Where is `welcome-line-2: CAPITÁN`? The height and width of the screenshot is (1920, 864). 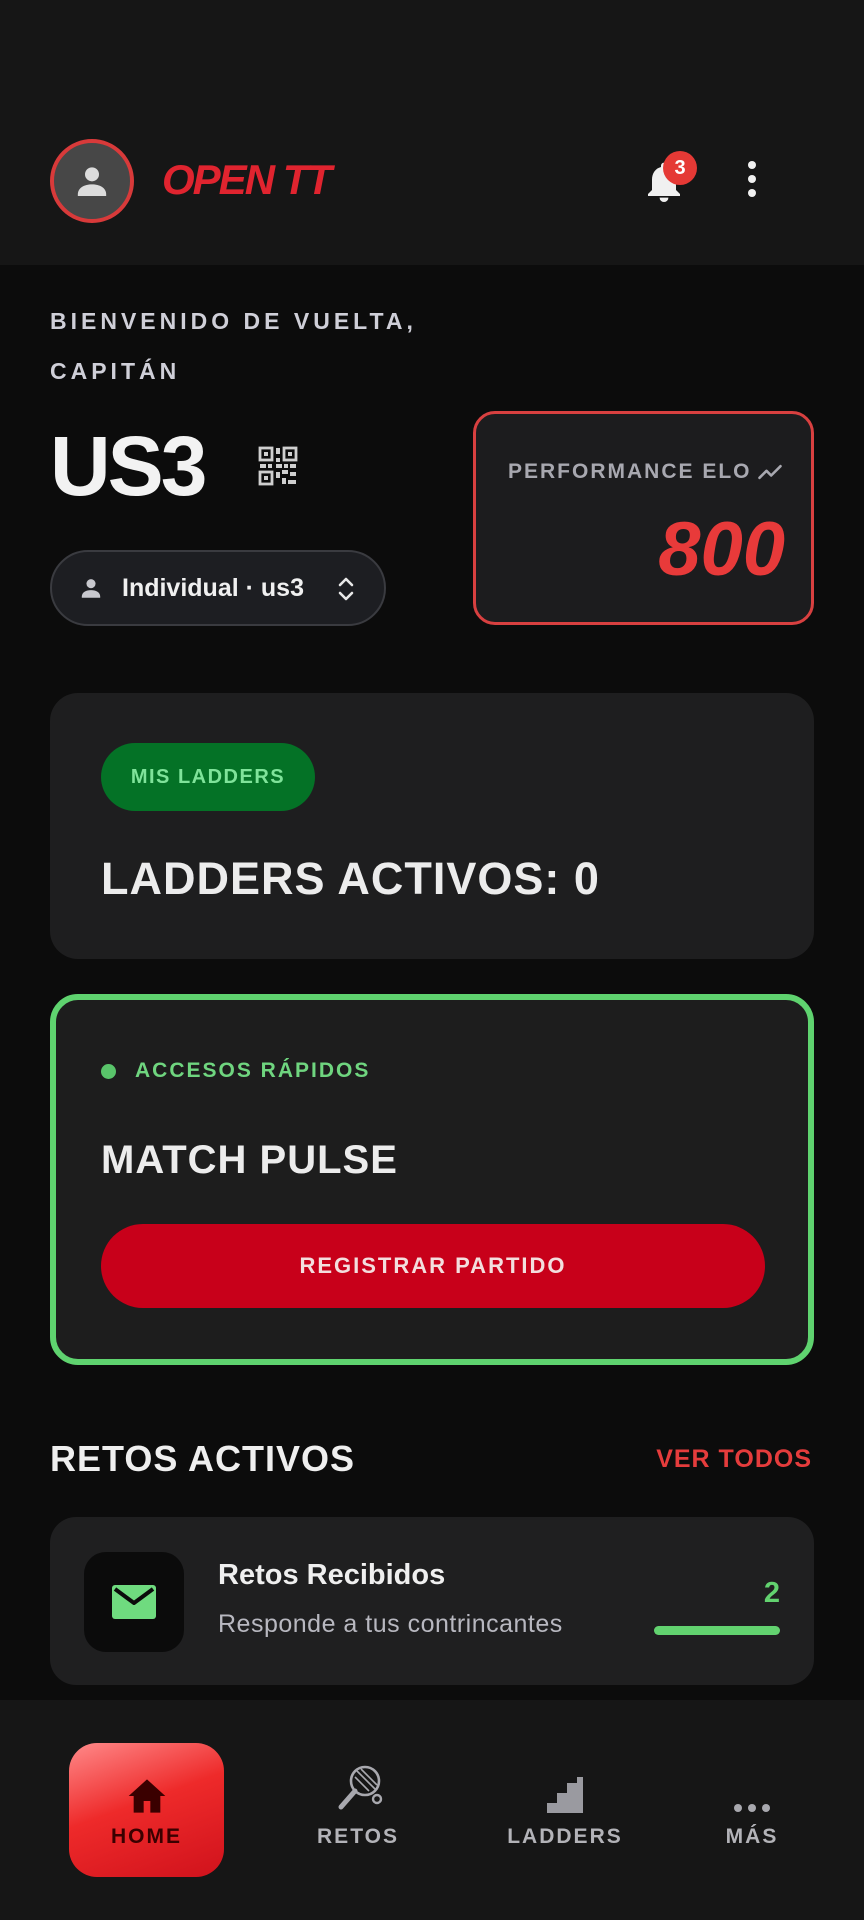 welcome-line-2: CAPITÁN is located at coordinates (115, 371).